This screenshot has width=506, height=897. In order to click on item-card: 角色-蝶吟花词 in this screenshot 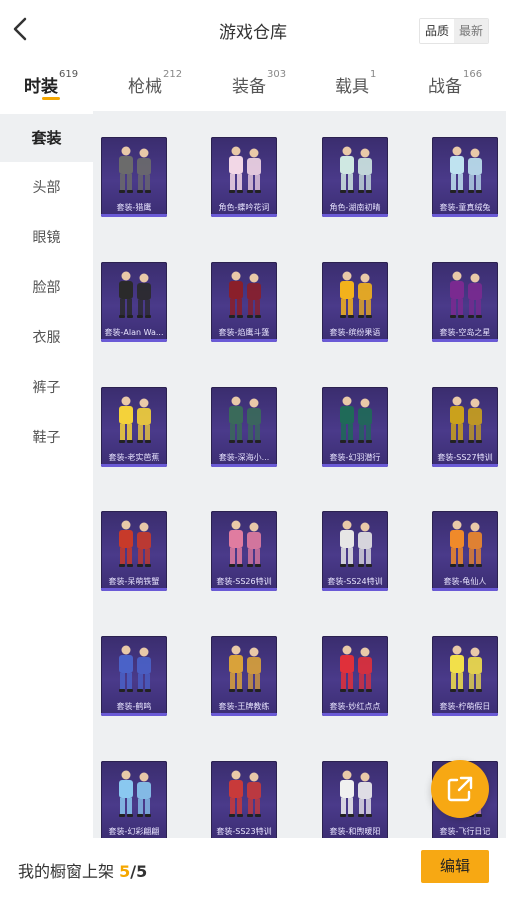, I will do `click(244, 177)`.